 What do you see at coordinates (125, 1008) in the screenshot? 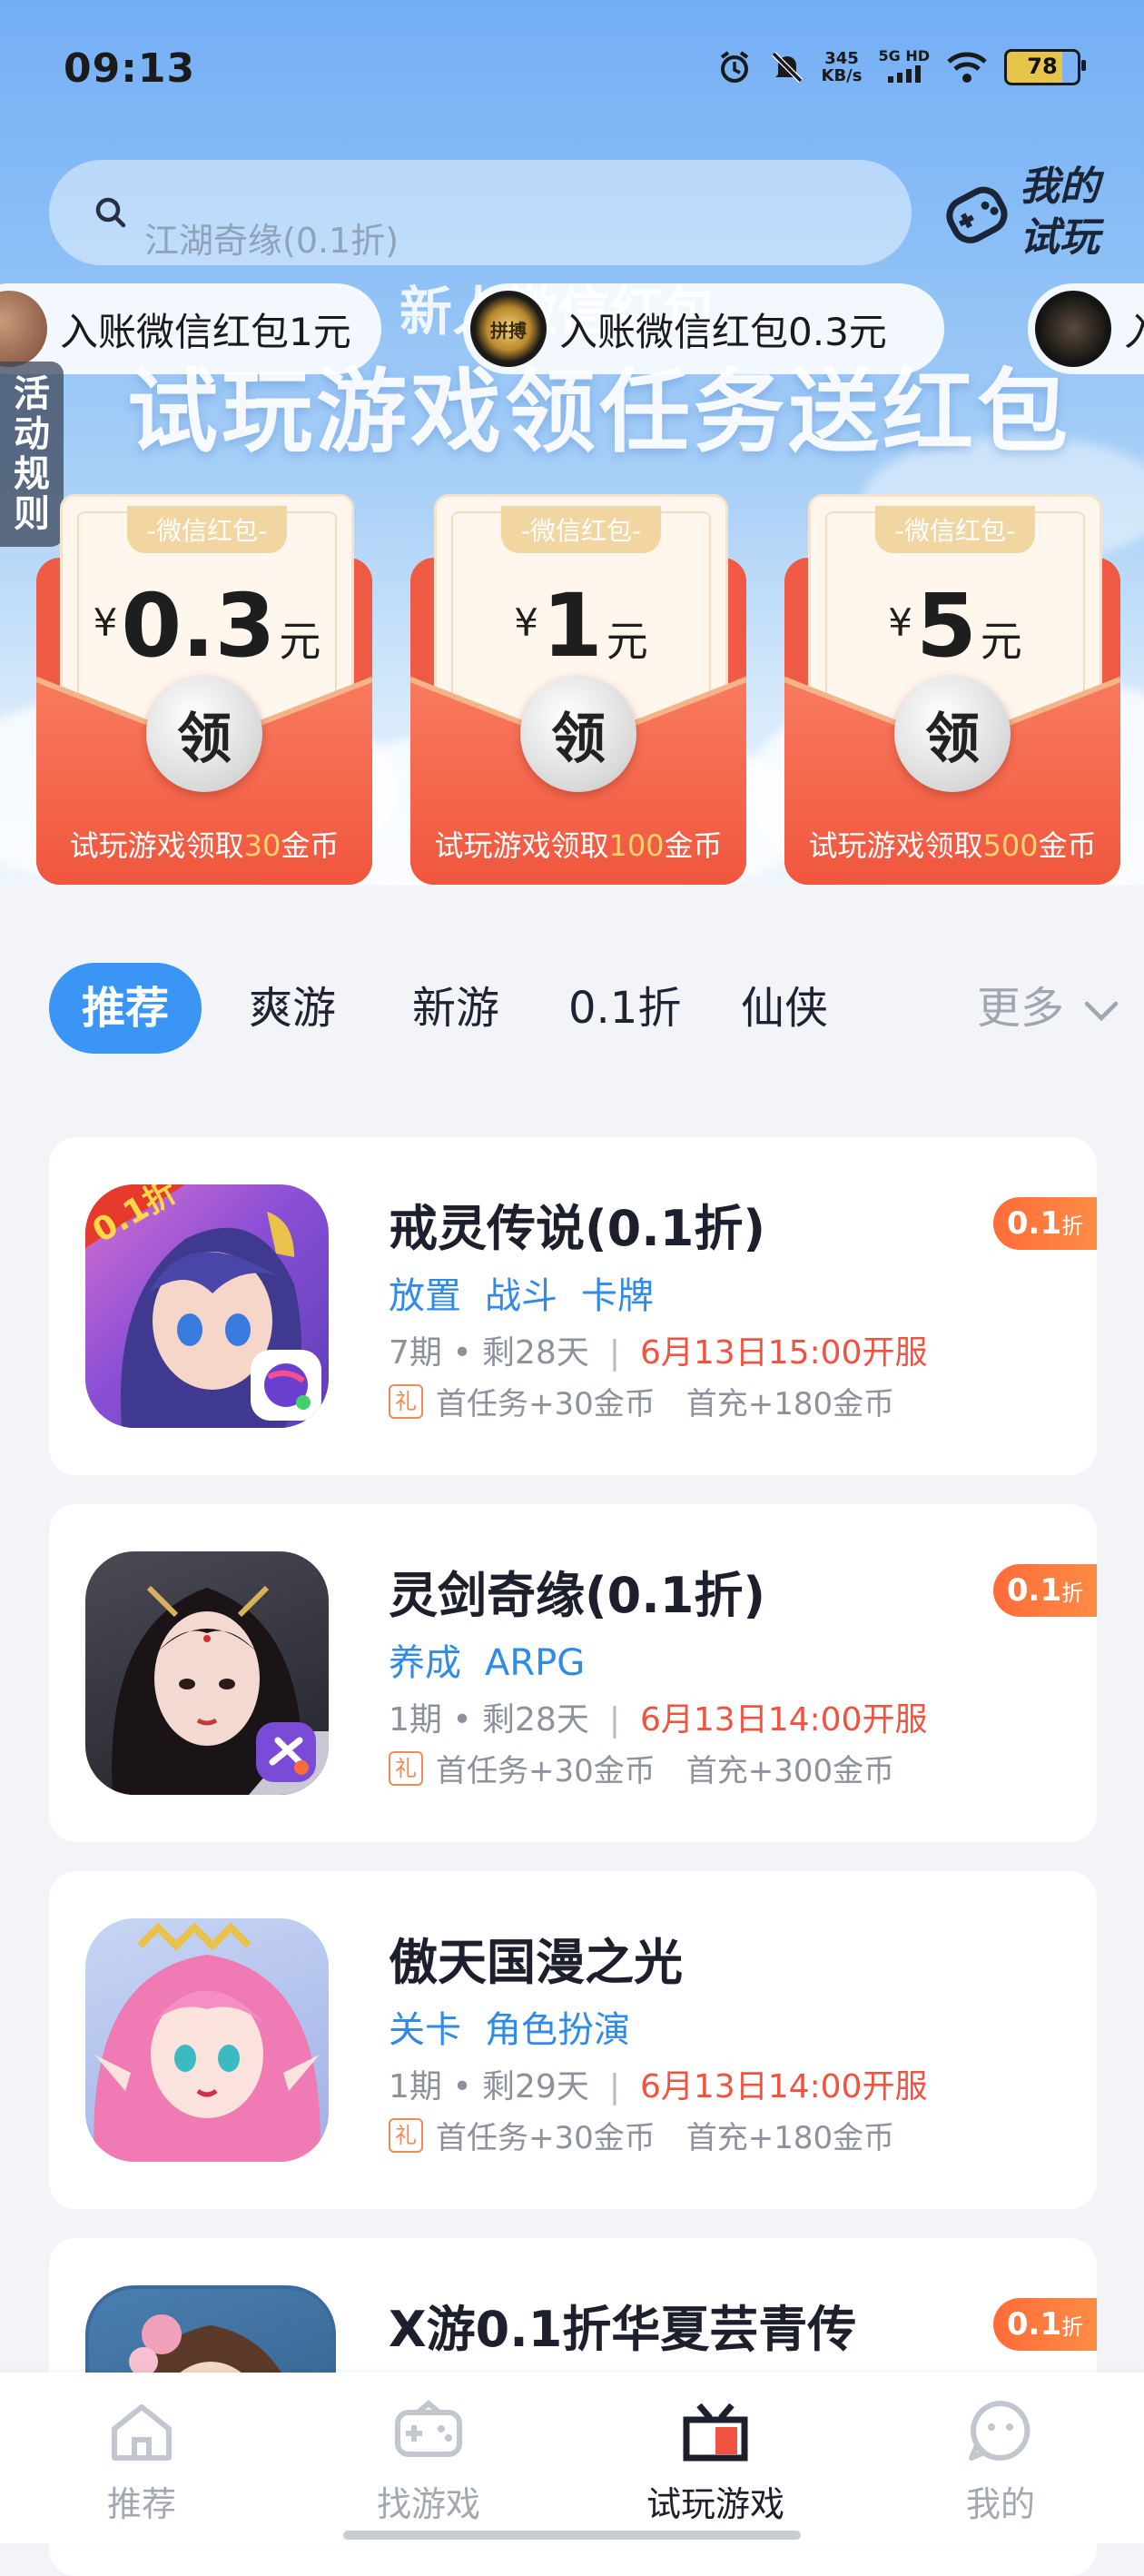
I see `tab-recommend: 推荐` at bounding box center [125, 1008].